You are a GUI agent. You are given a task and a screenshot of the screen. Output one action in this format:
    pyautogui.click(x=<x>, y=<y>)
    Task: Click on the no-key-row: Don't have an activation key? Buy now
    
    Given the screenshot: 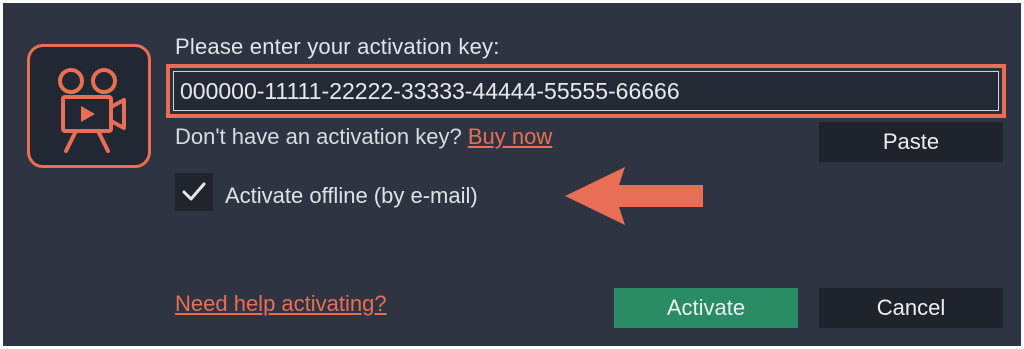 What is the action you would take?
    pyautogui.click(x=363, y=137)
    